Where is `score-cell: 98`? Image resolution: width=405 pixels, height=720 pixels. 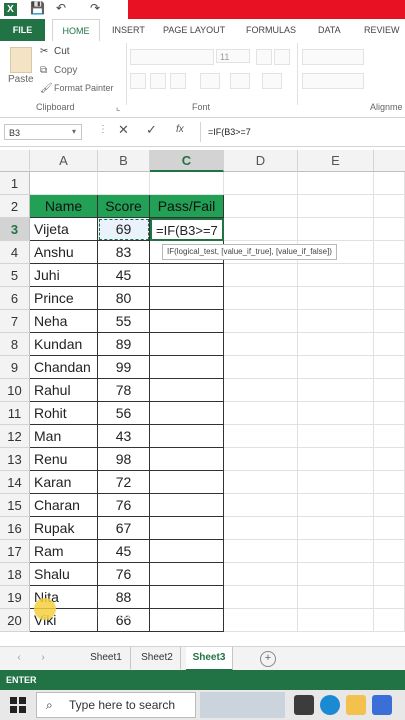
score-cell: 98 is located at coordinates (124, 459).